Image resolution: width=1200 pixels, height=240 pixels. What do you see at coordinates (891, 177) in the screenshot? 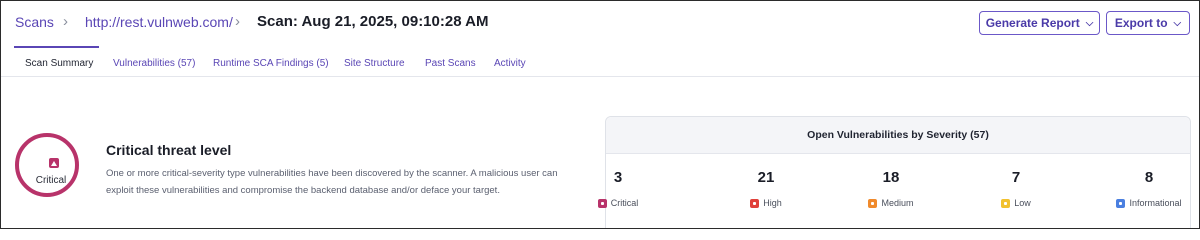
I see `severity-count: 18` at bounding box center [891, 177].